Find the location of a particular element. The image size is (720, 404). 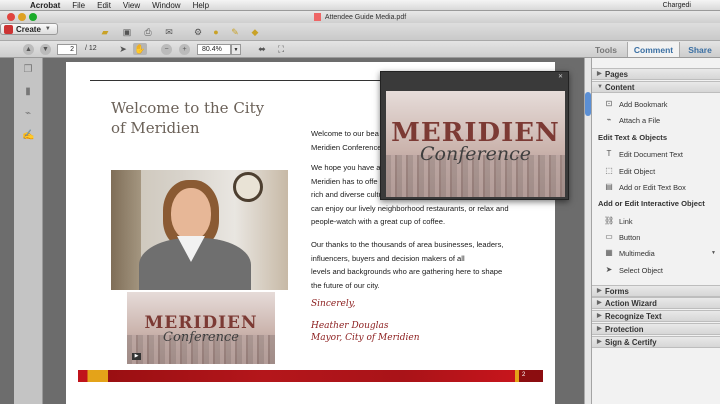

text-box-icon: ▤ is located at coordinates (609, 186).